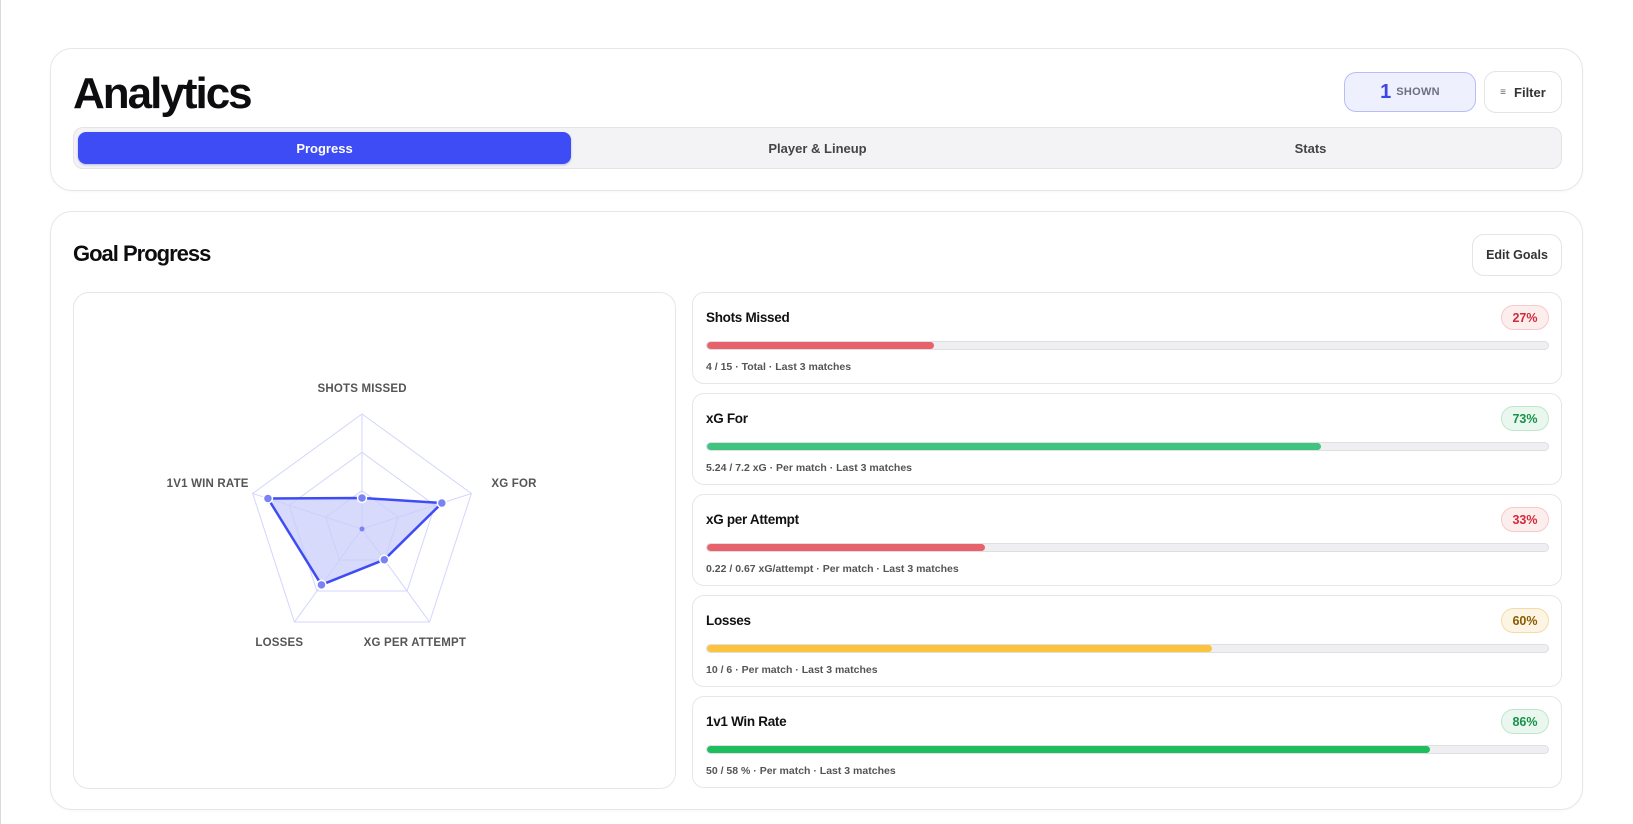 The image size is (1633, 824). What do you see at coordinates (207, 484) in the screenshot?
I see `radar-axis-label: 1V1 WIN RATE` at bounding box center [207, 484].